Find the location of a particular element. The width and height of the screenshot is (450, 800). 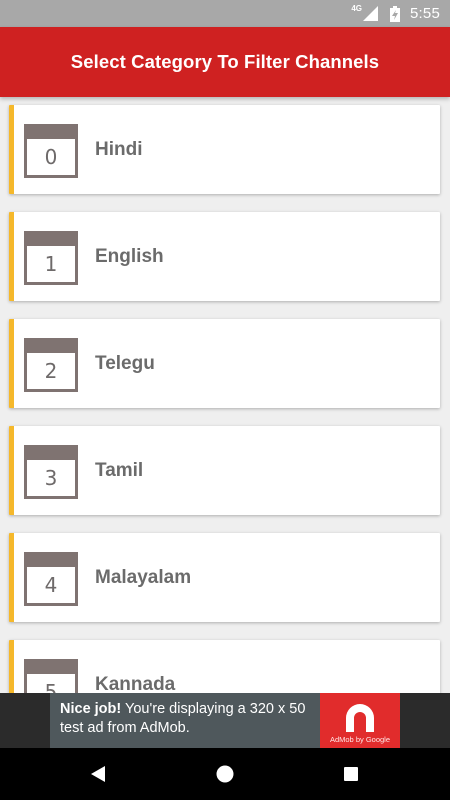

category-number: 0 is located at coordinates (51, 157).